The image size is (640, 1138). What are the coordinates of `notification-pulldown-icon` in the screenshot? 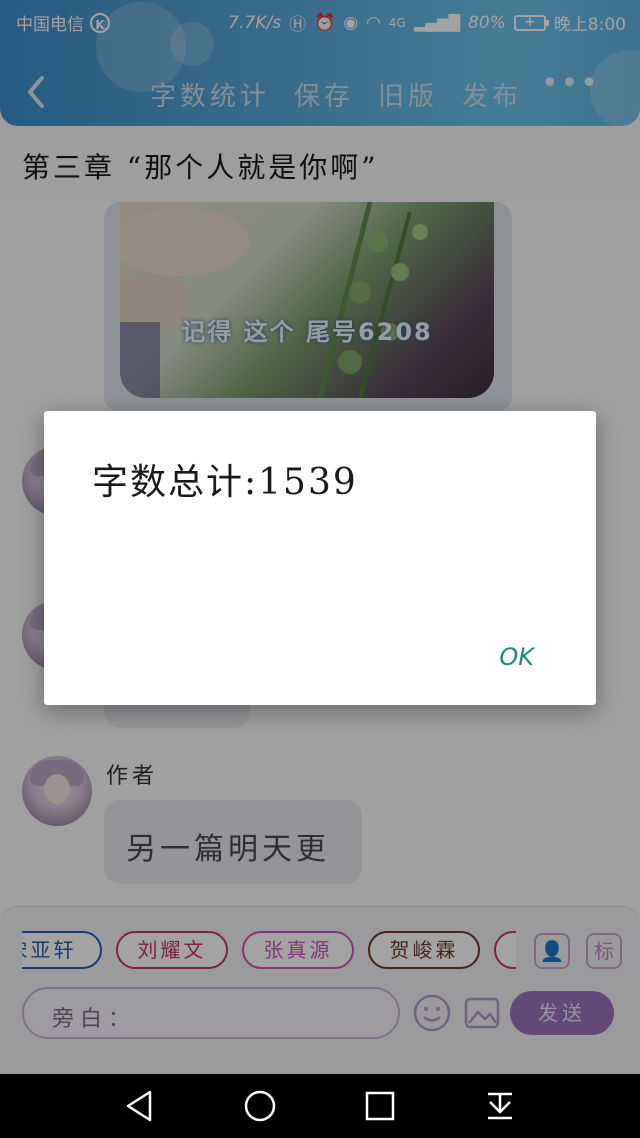 It's located at (500, 1106).